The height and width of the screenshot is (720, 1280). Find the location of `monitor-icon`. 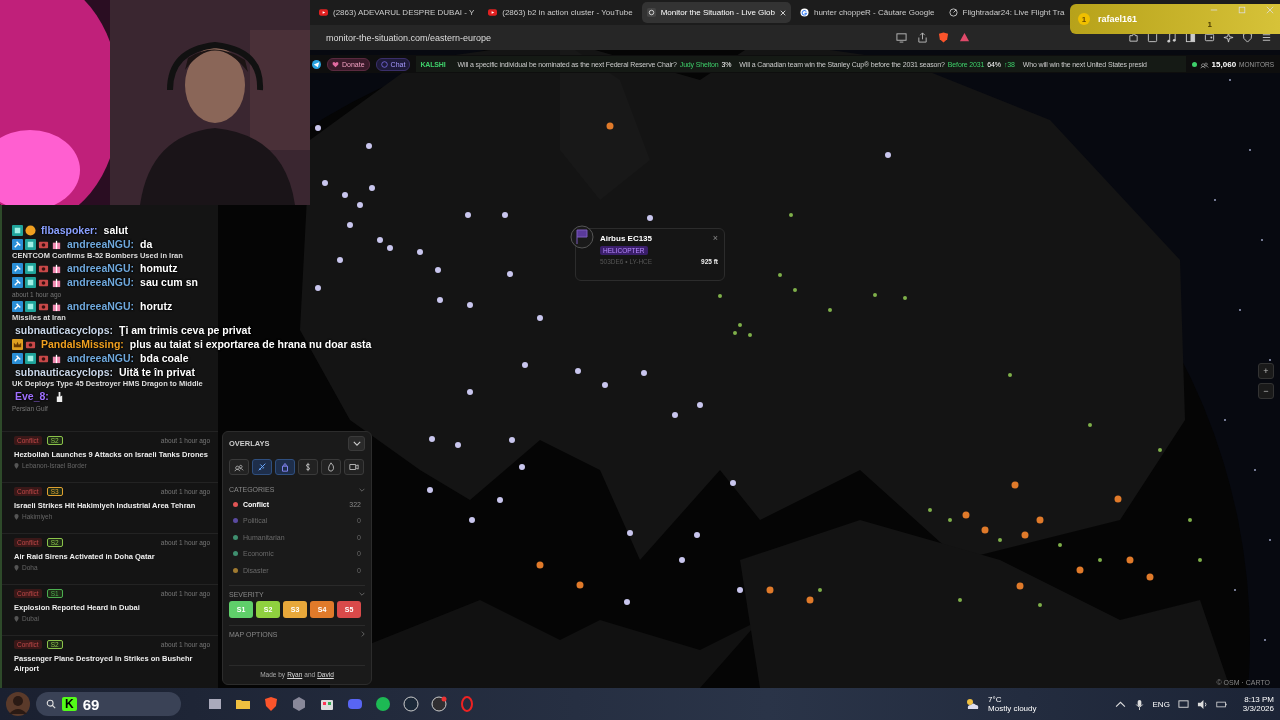

monitor-icon is located at coordinates (1183, 704).